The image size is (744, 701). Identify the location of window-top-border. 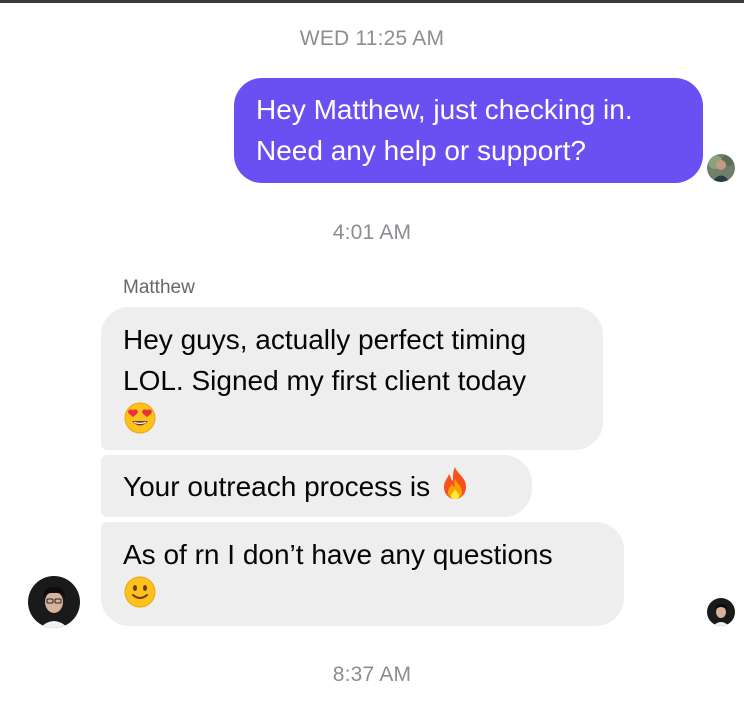
(372, 1).